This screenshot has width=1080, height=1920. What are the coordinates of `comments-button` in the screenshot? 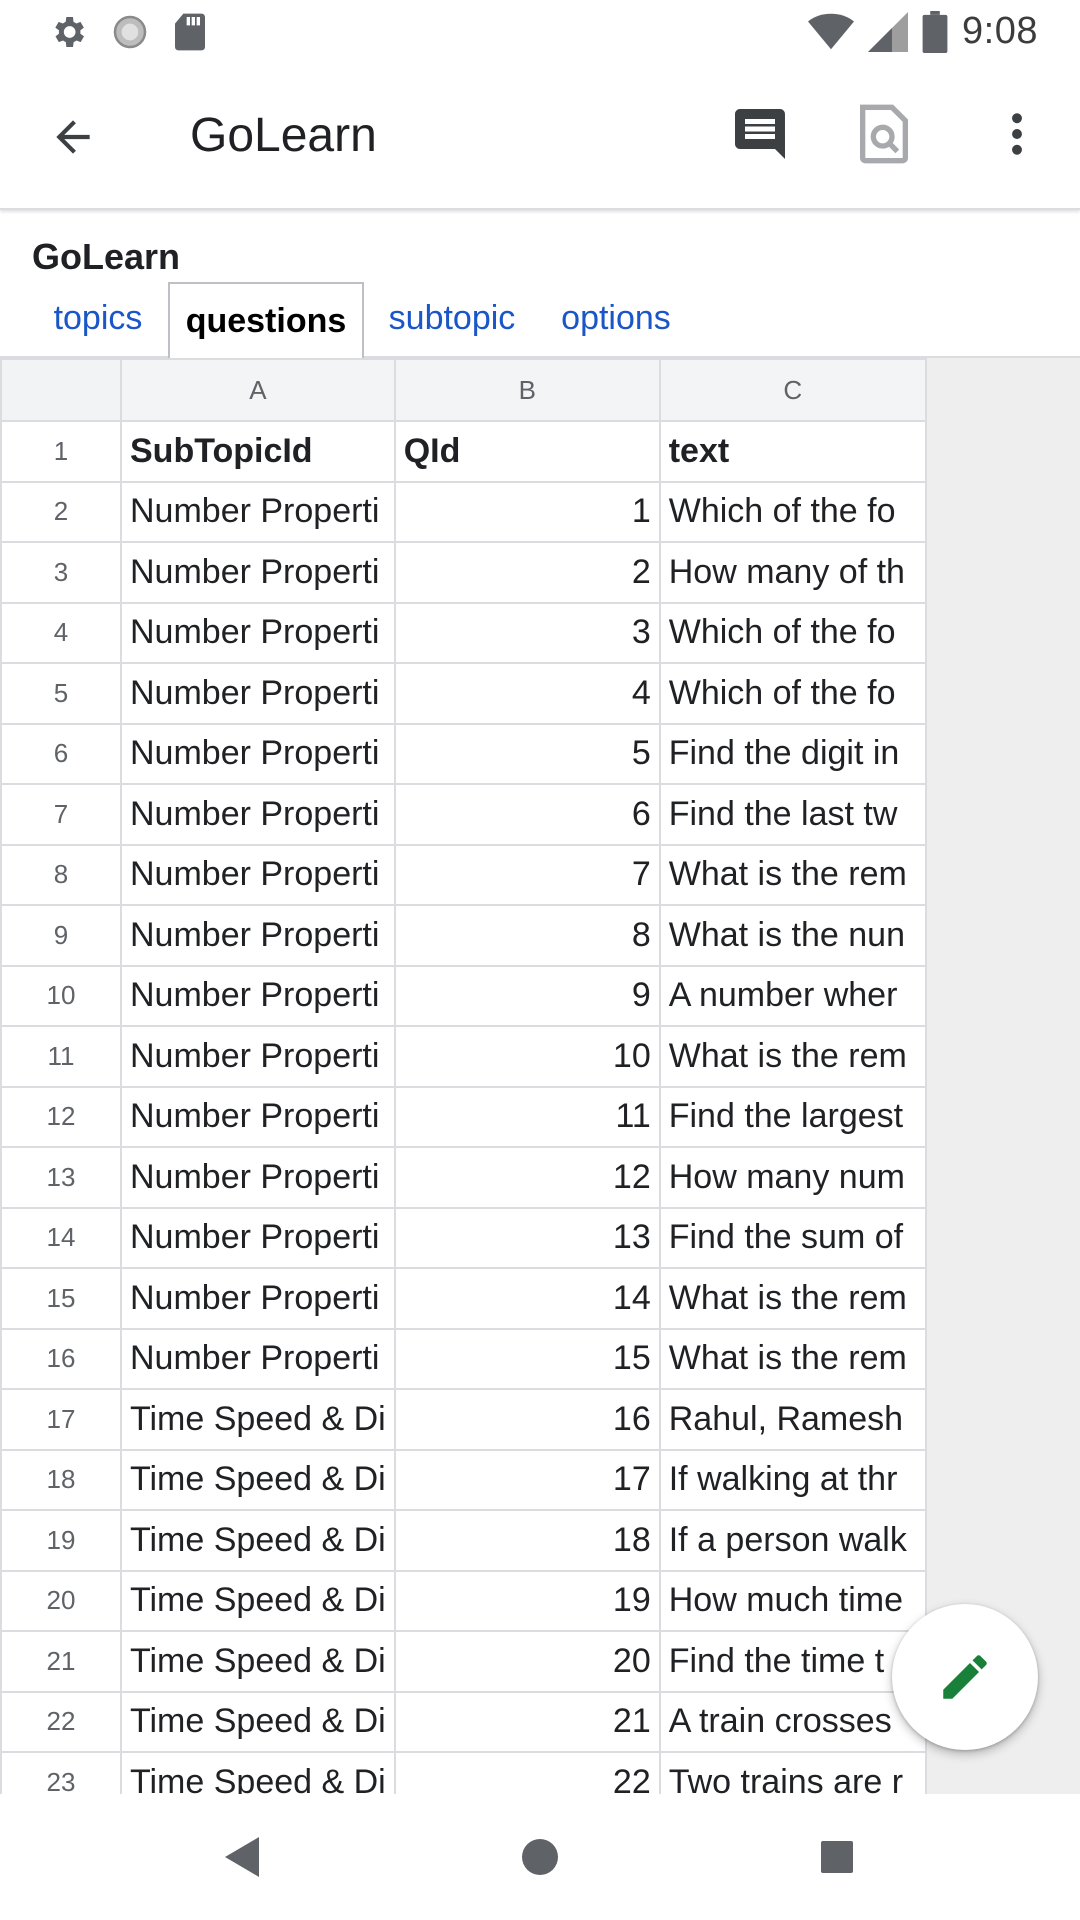 It's located at (763, 137).